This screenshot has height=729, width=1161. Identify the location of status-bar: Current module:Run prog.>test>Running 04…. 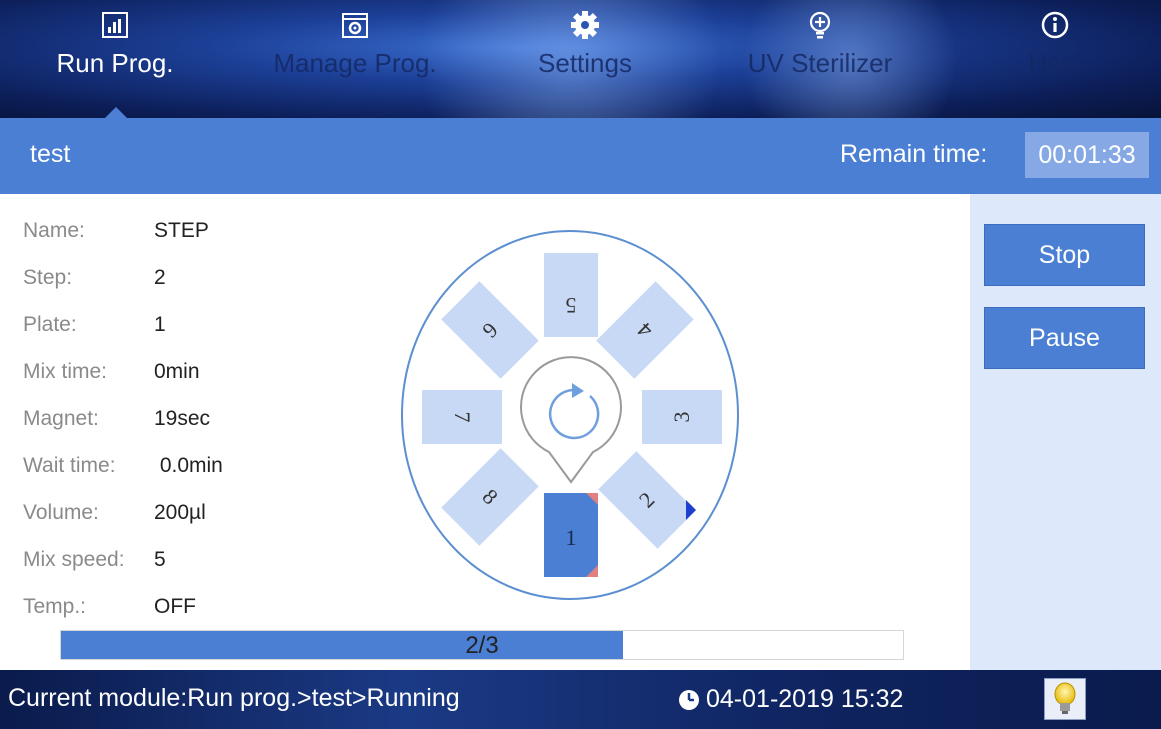
(580, 699).